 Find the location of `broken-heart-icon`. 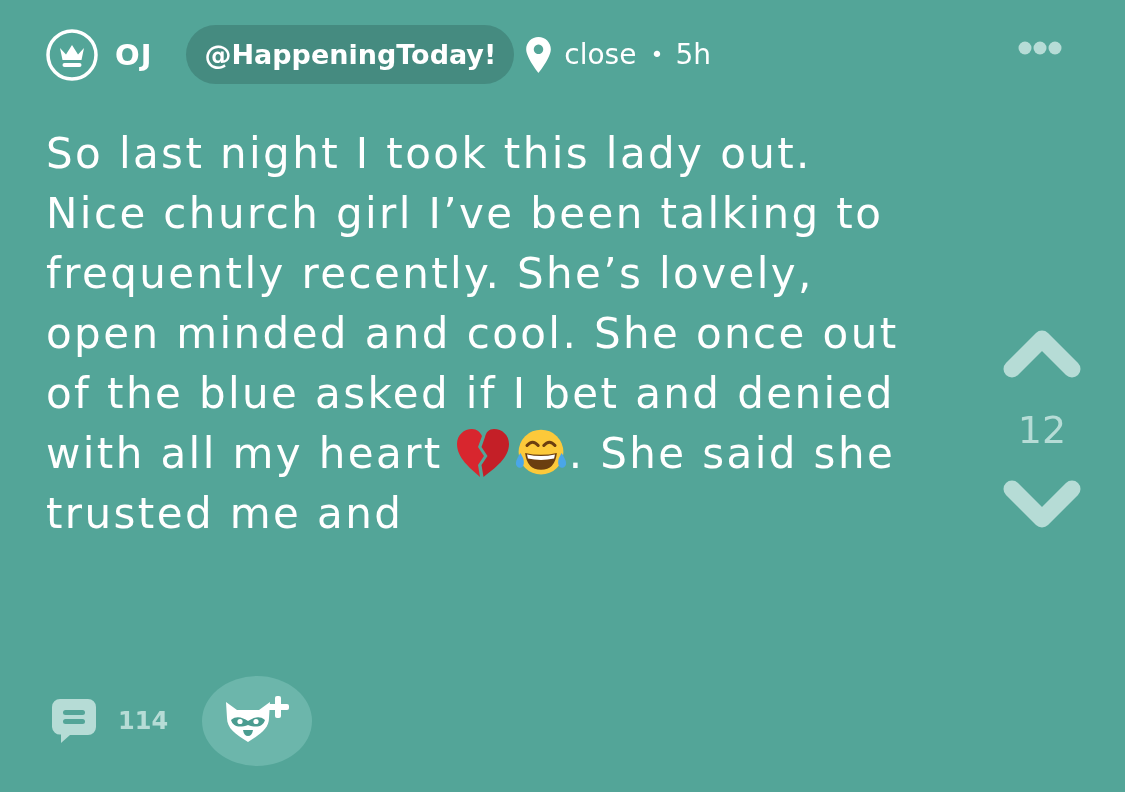

broken-heart-icon is located at coordinates (482, 453).